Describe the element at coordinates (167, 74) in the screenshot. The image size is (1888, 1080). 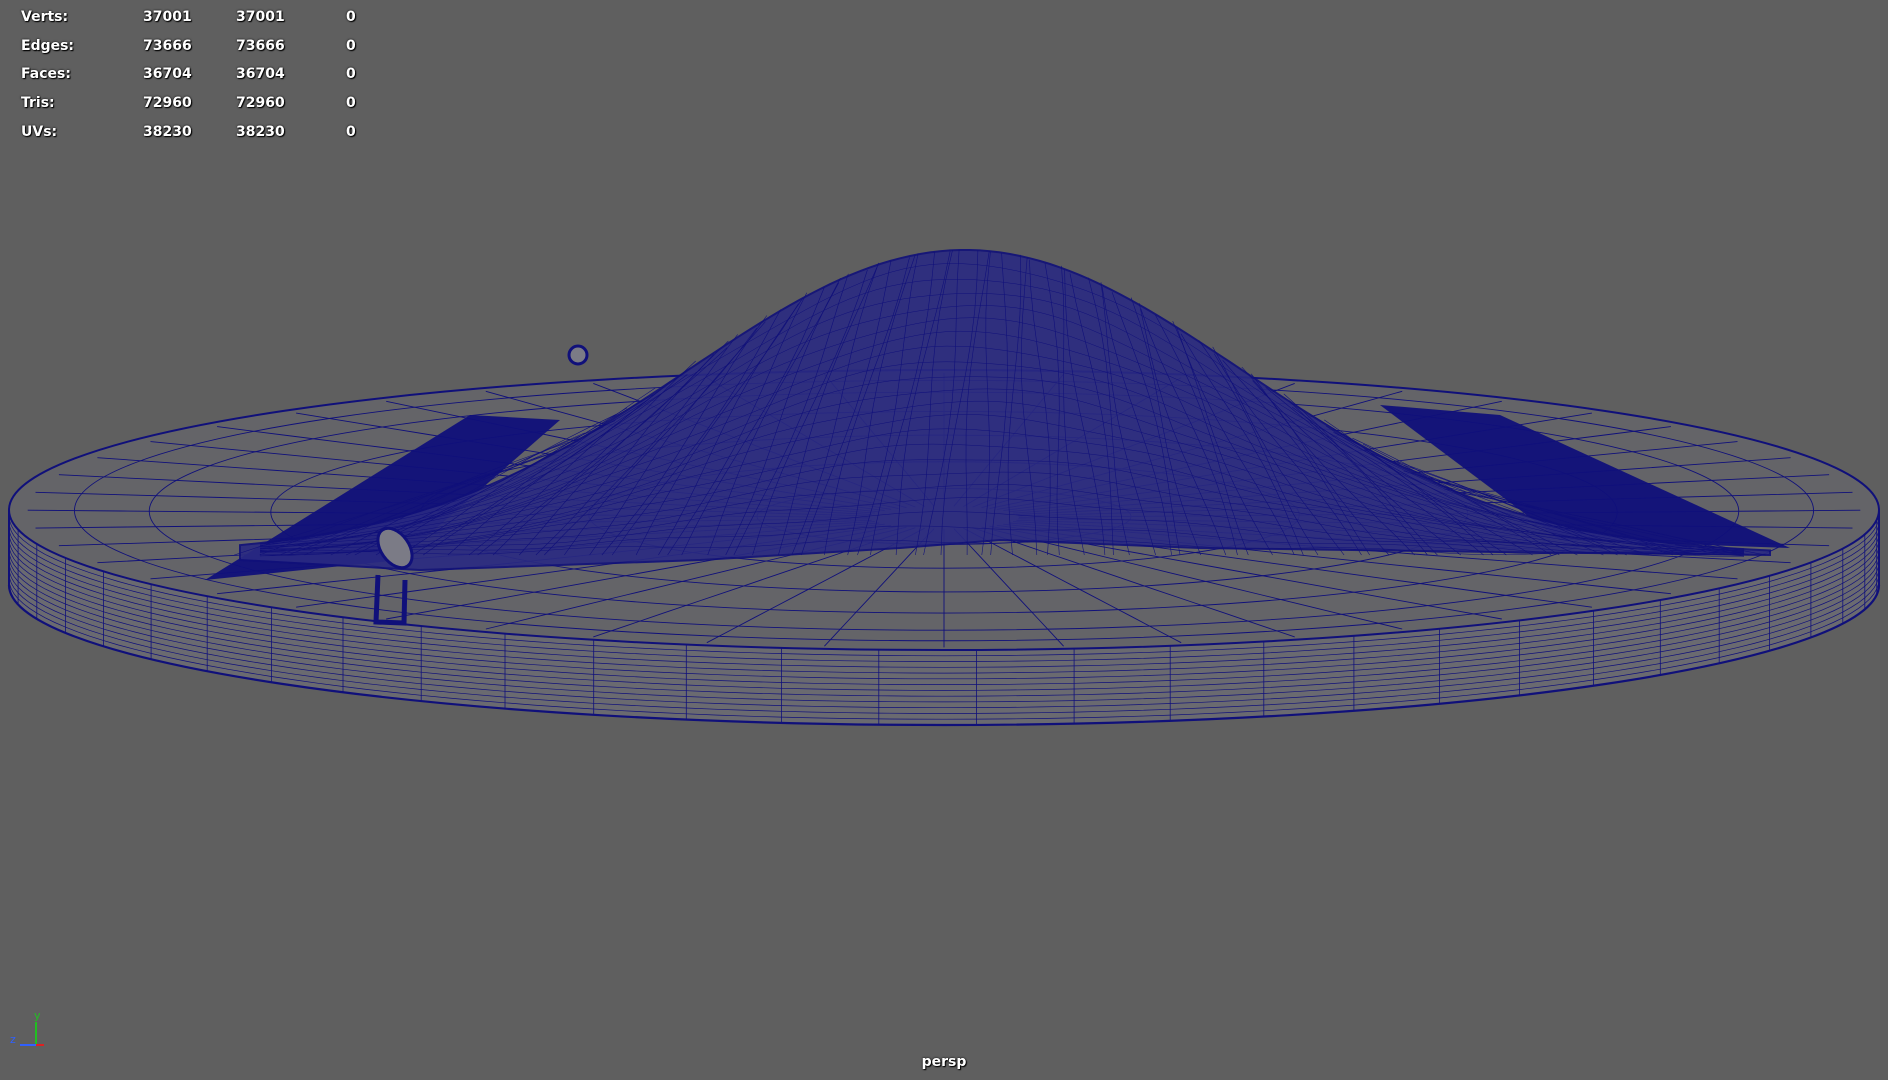
I see `stat-value-total: 36704` at that location.